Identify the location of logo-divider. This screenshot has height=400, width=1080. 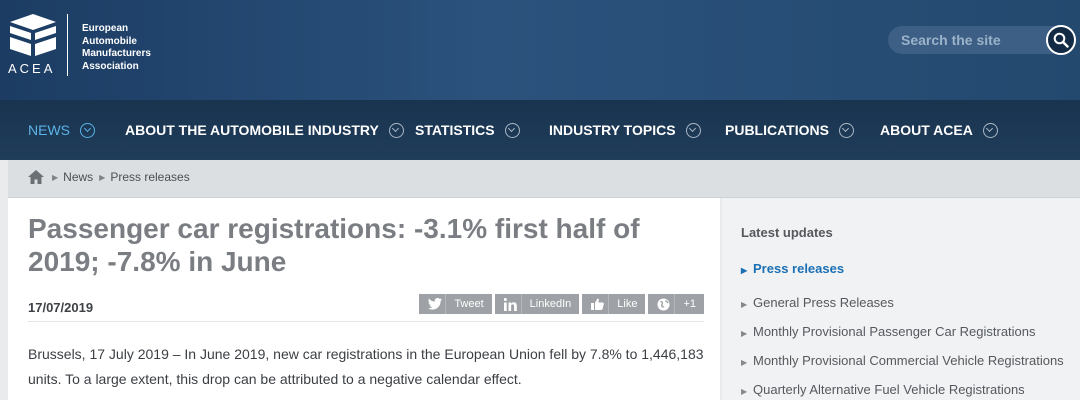
(67, 45).